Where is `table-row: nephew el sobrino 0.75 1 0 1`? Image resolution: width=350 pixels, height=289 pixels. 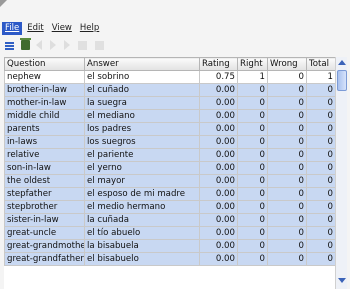
table-row: nephew el sobrino 0.75 1 0 1 is located at coordinates (170, 77).